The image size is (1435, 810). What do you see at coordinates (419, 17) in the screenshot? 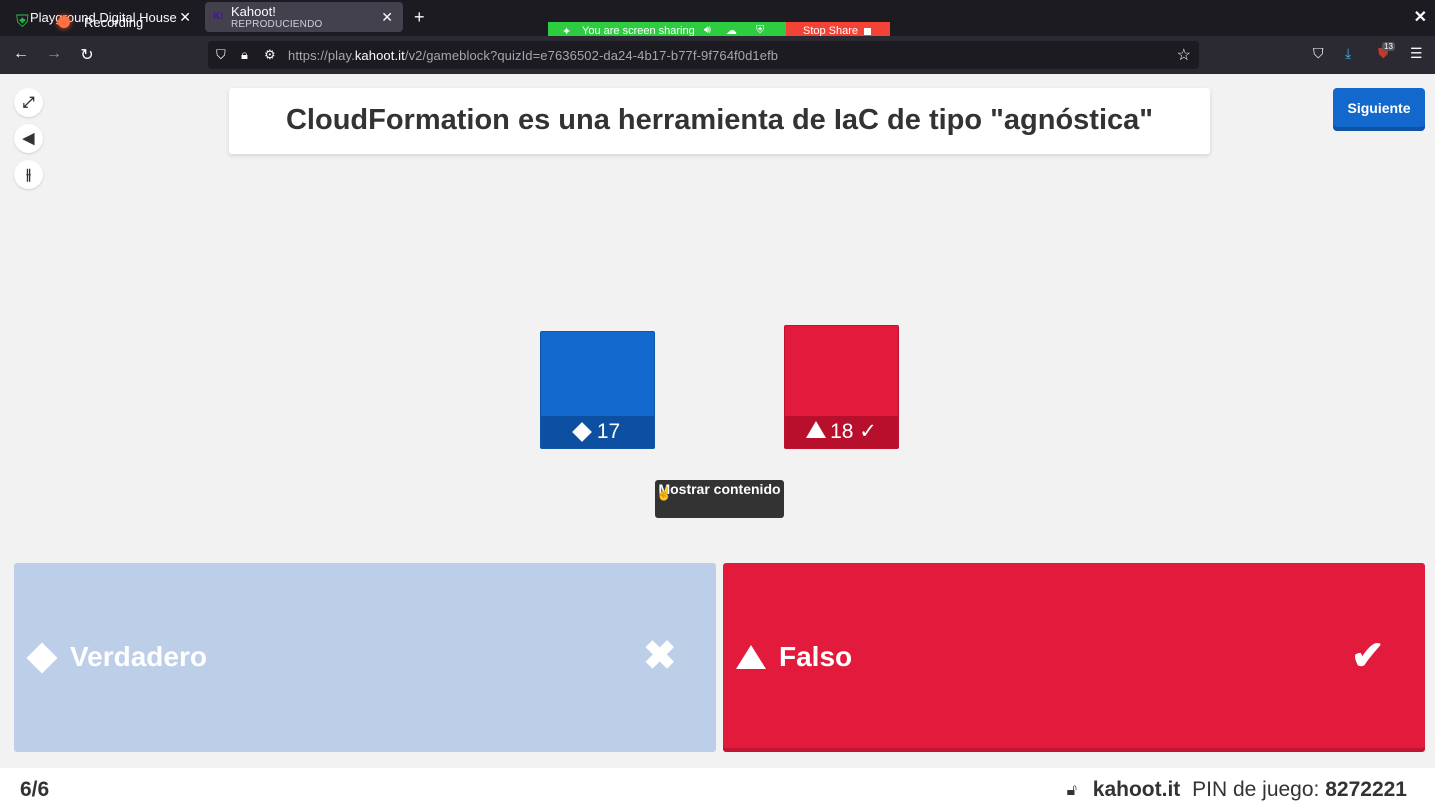
I see `new-tab-plus-icon: +` at bounding box center [419, 17].